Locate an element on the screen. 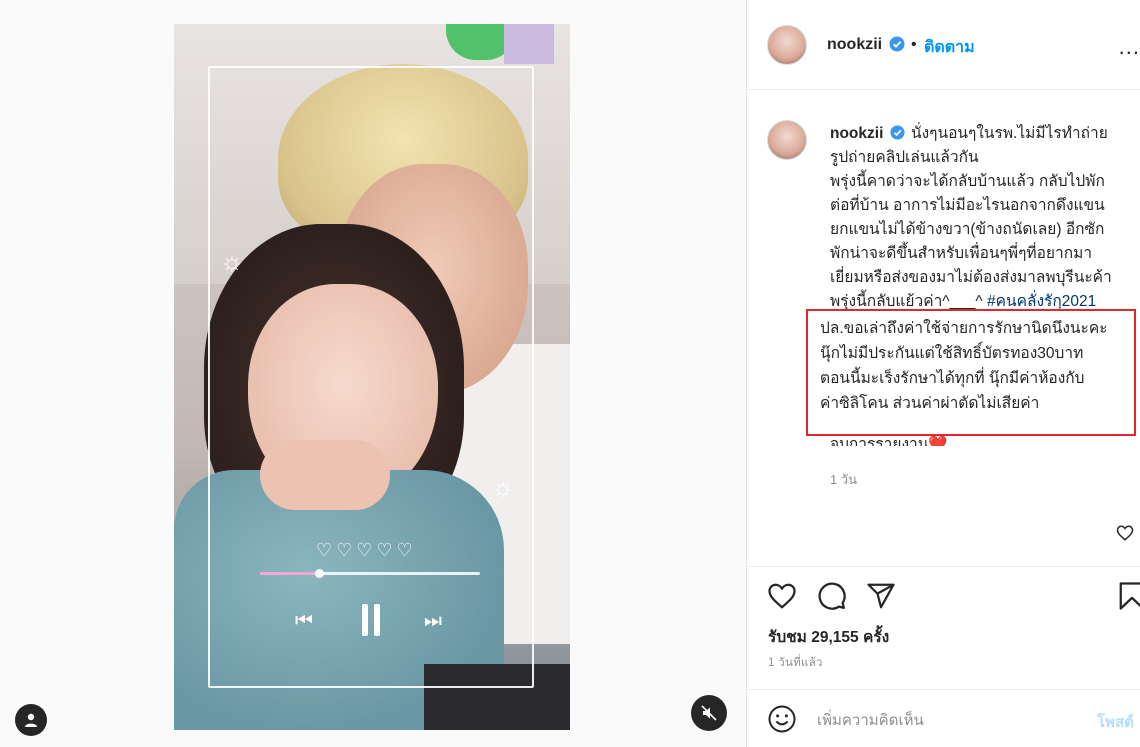  comment-bar: โพสต์ is located at coordinates (943, 718).